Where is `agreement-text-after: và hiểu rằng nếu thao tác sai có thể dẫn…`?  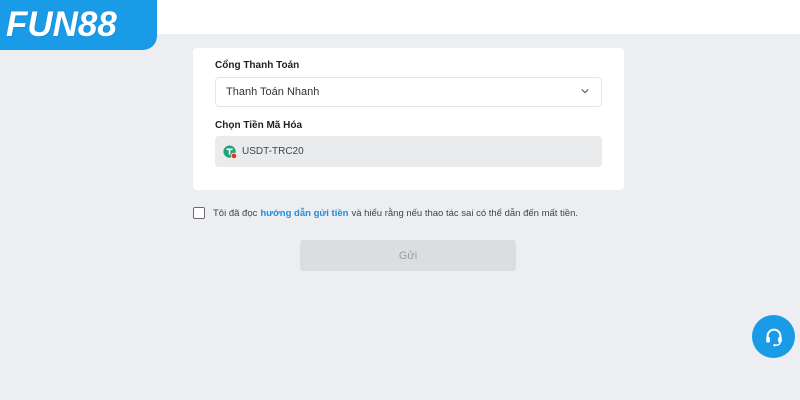 agreement-text-after: và hiểu rằng nếu thao tác sai có thể dẫn… is located at coordinates (465, 213).